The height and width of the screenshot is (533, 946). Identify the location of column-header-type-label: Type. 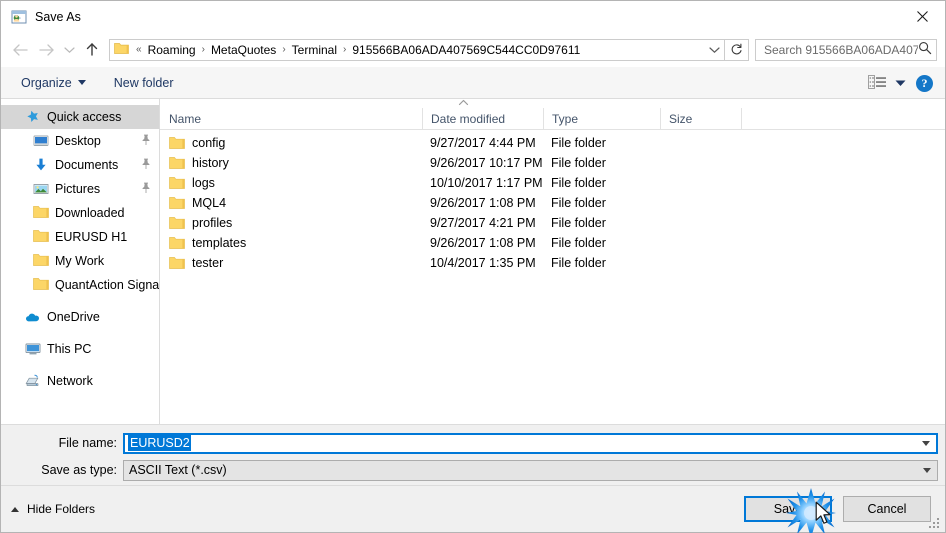
(565, 118).